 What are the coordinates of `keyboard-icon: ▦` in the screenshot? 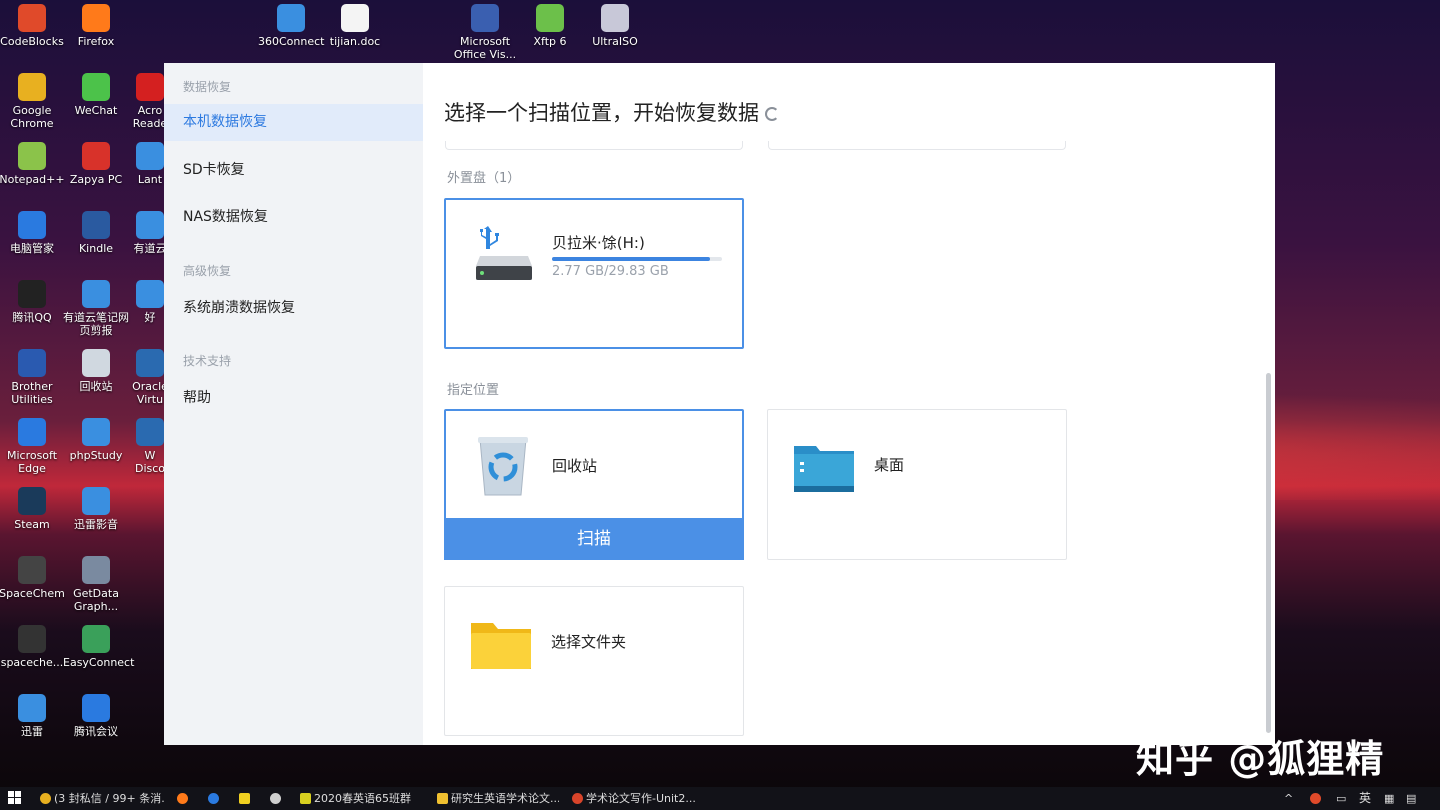 It's located at (1391, 798).